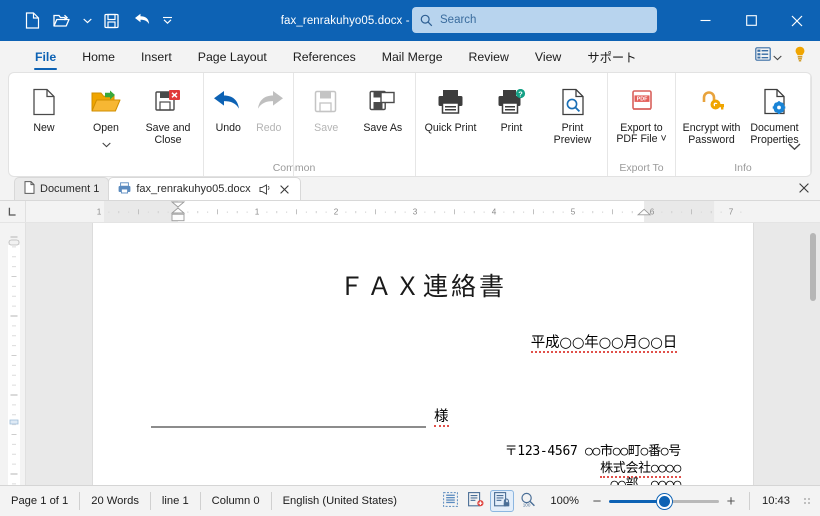 The height and width of the screenshot is (516, 820). I want to click on ribbon-redo-button: Redo, so click(269, 107).